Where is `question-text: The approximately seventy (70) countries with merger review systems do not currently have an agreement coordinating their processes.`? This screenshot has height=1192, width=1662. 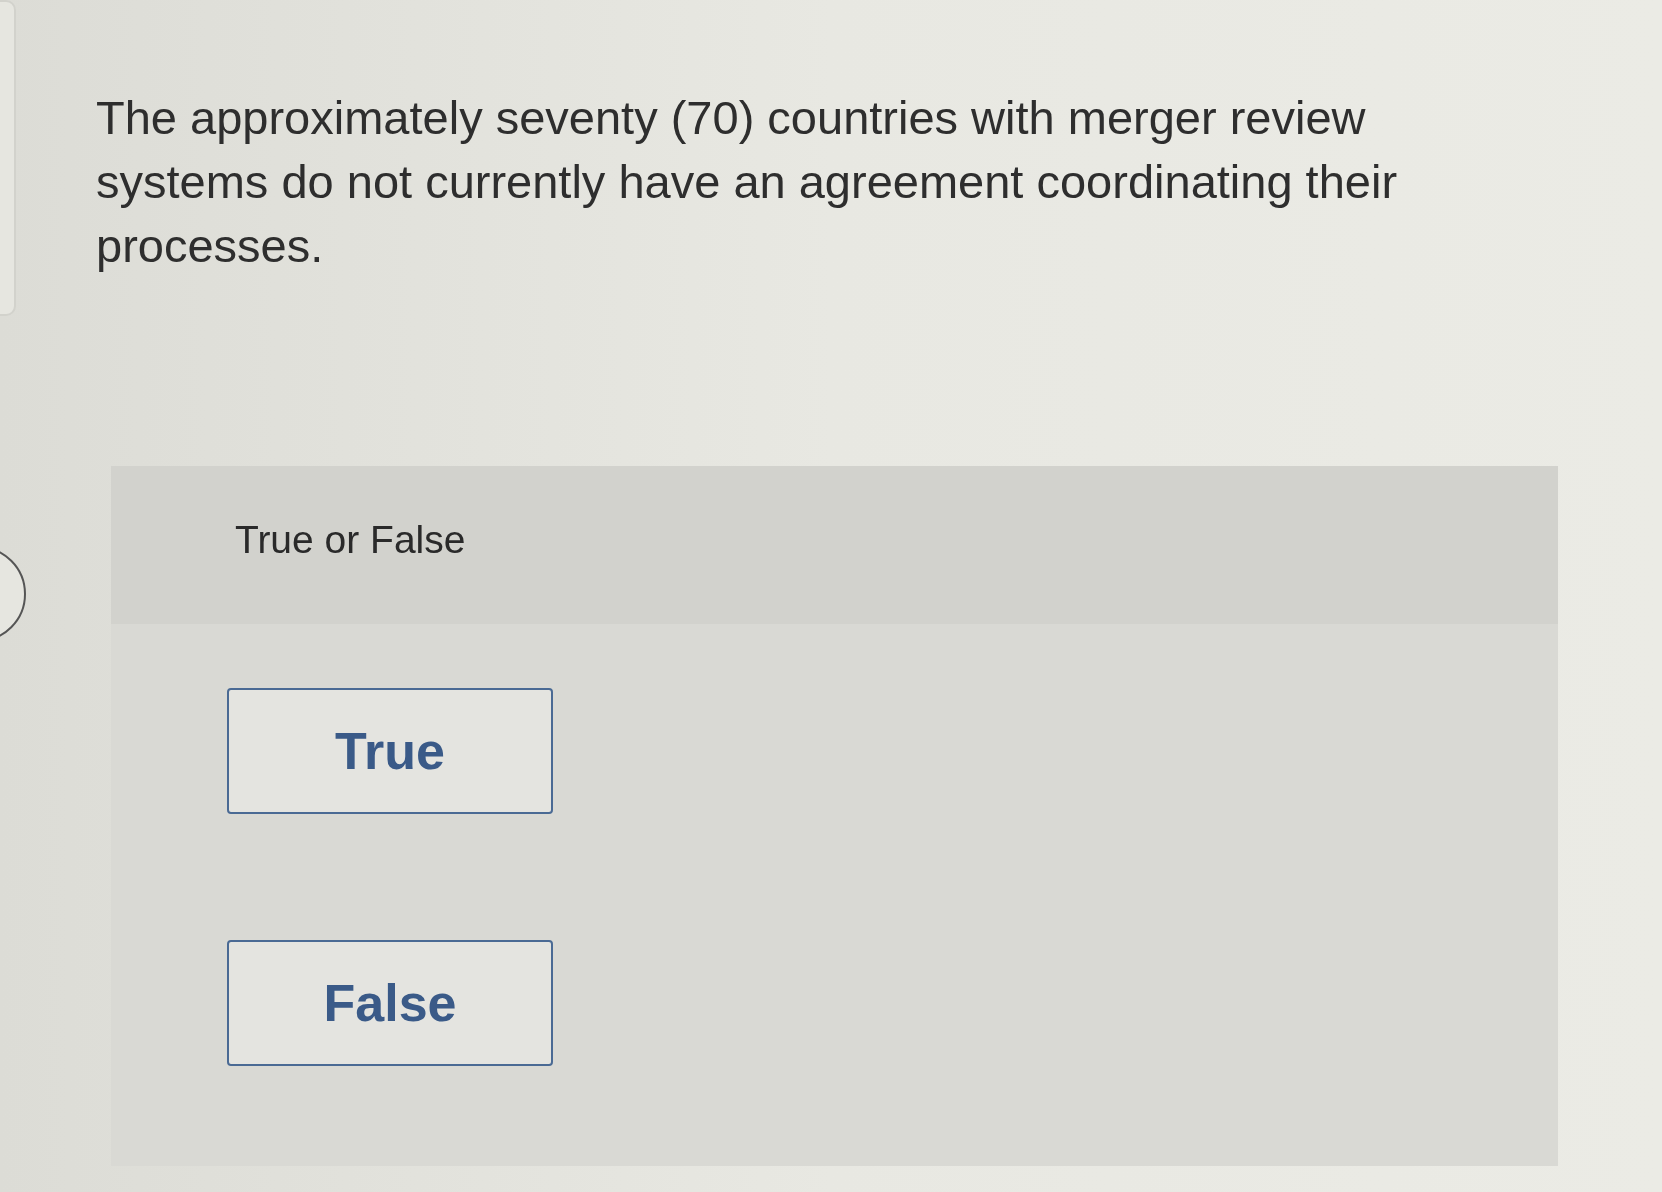
question-text: The approximately seventy (70) countries with merger review systems do not currently have an agreement coordinating their processes. is located at coordinates (747, 182).